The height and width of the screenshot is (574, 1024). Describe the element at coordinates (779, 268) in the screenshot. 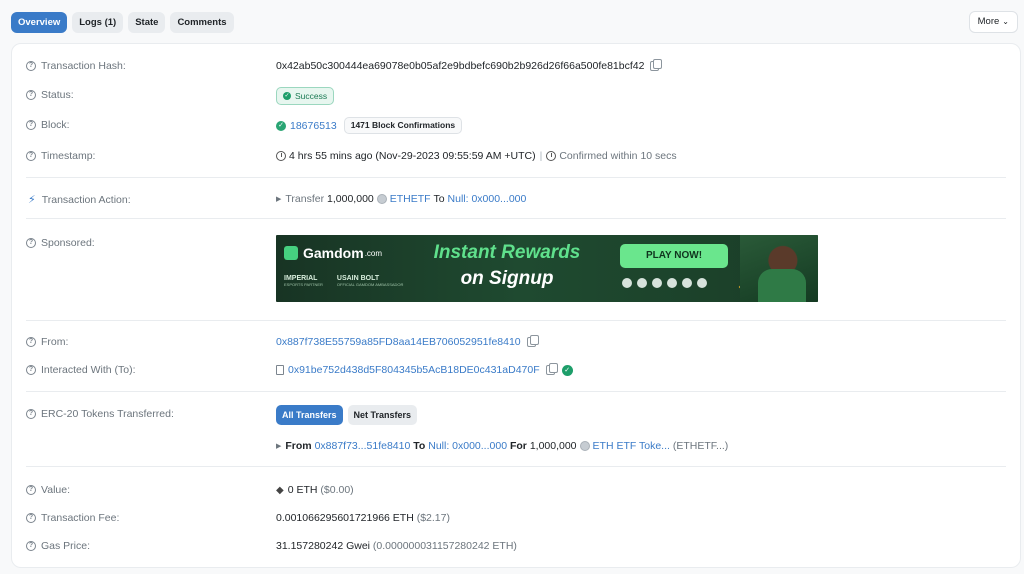

I see `ambassador-image` at that location.